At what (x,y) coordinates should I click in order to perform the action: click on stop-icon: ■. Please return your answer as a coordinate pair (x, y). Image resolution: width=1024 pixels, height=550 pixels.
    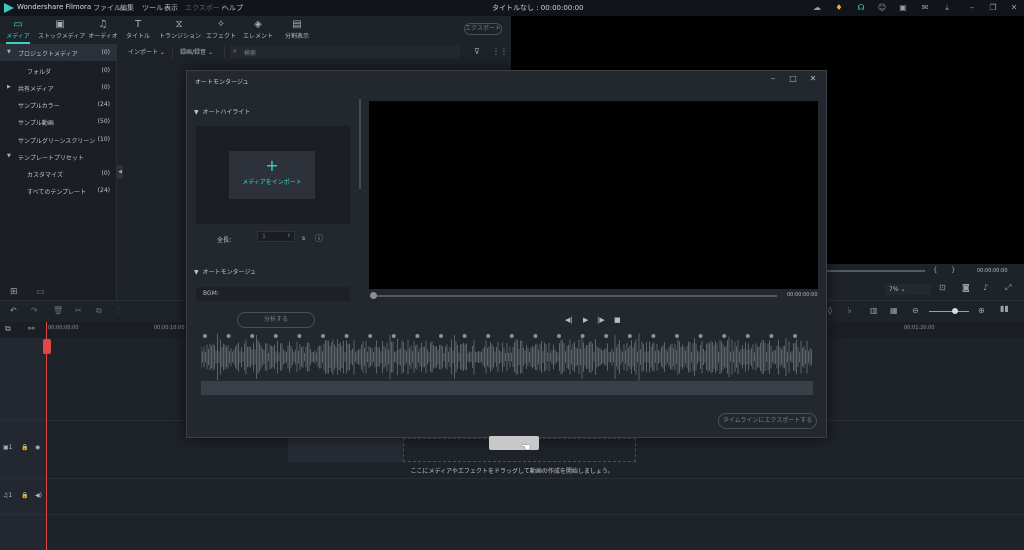
    Looking at the image, I should click on (617, 320).